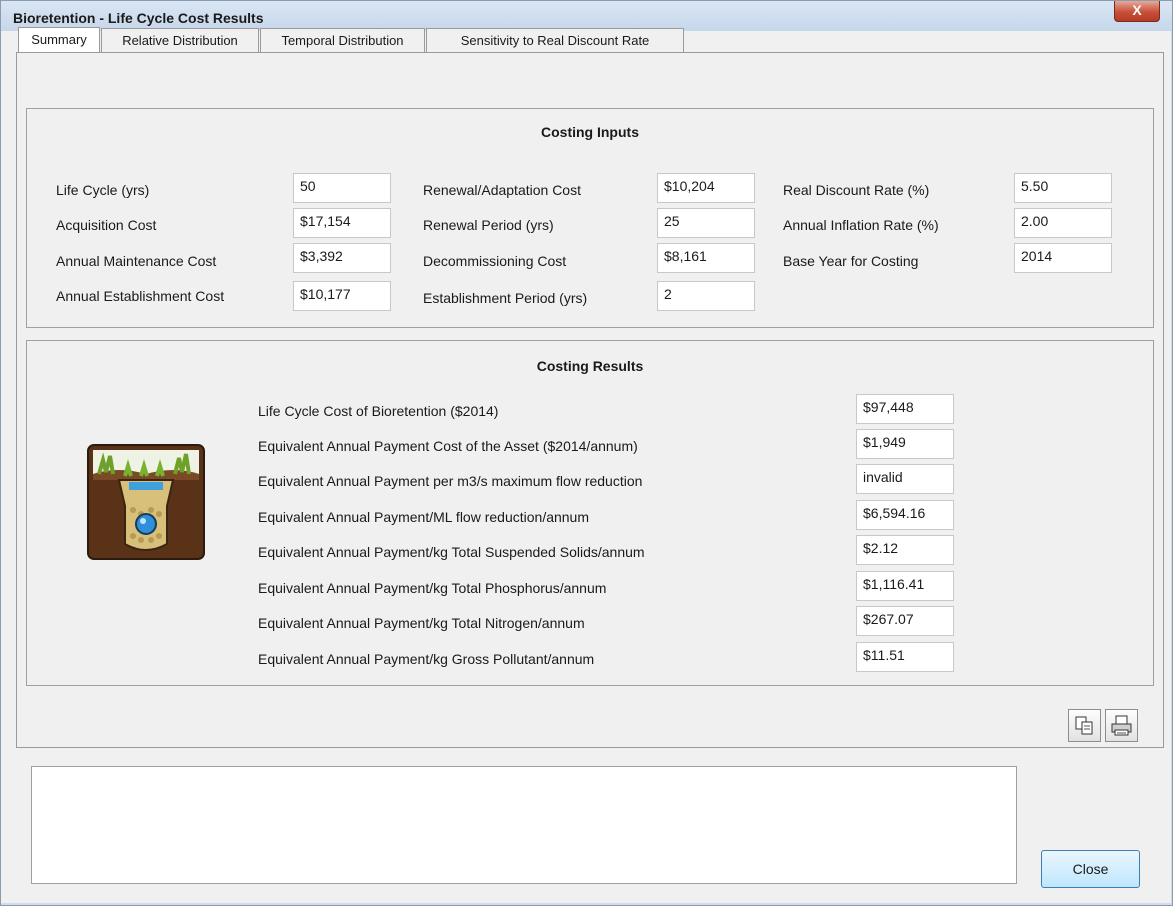 The image size is (1173, 906). I want to click on acquisition-cost-field: $17,154, so click(342, 223).